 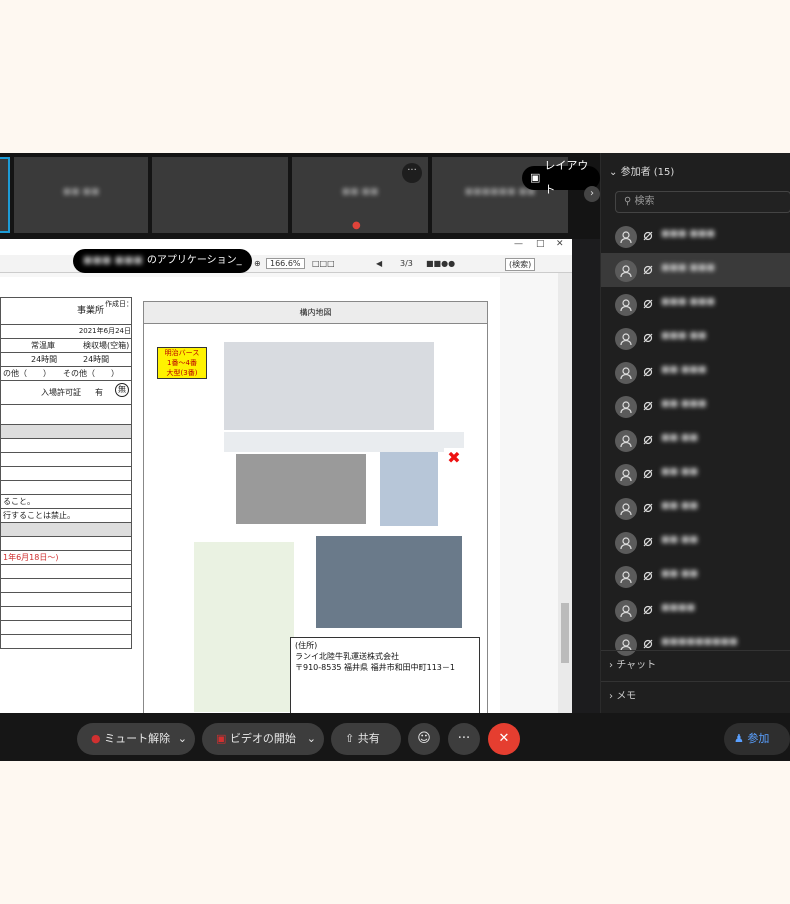 I want to click on shared-app-label: のアプリケーション_, so click(x=194, y=260).